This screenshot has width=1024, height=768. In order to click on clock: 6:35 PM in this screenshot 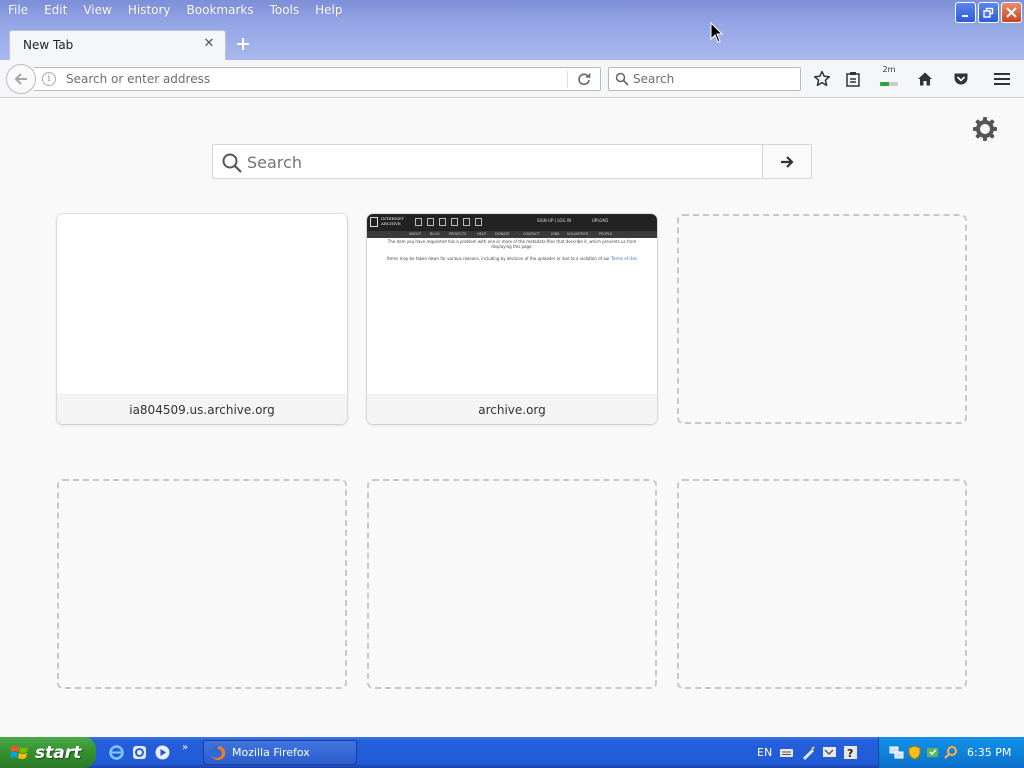, I will do `click(989, 752)`.